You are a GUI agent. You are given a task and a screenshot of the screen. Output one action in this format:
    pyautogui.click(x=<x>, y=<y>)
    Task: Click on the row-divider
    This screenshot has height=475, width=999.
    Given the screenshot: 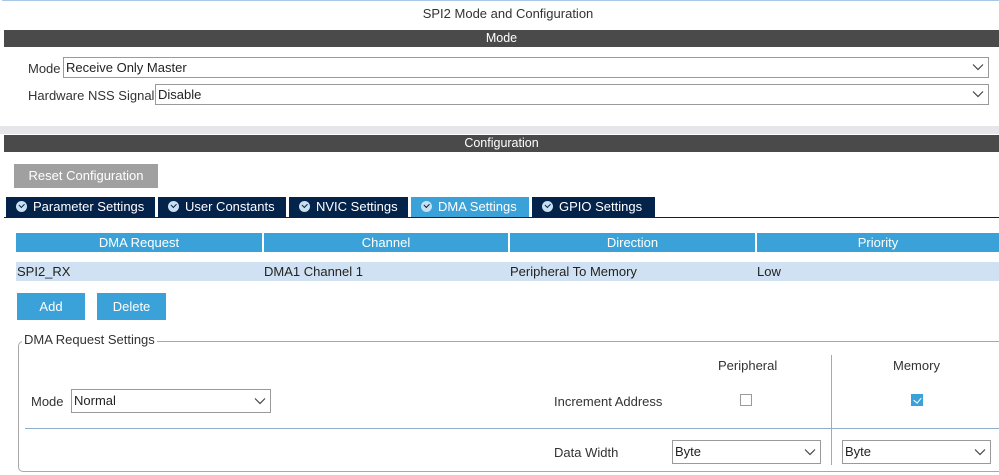 What is the action you would take?
    pyautogui.click(x=512, y=428)
    